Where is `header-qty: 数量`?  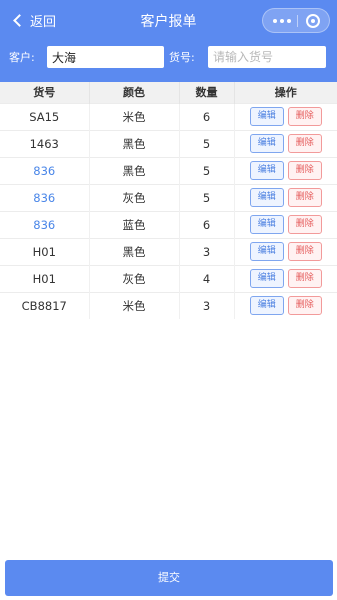
header-qty: 数量 is located at coordinates (207, 92).